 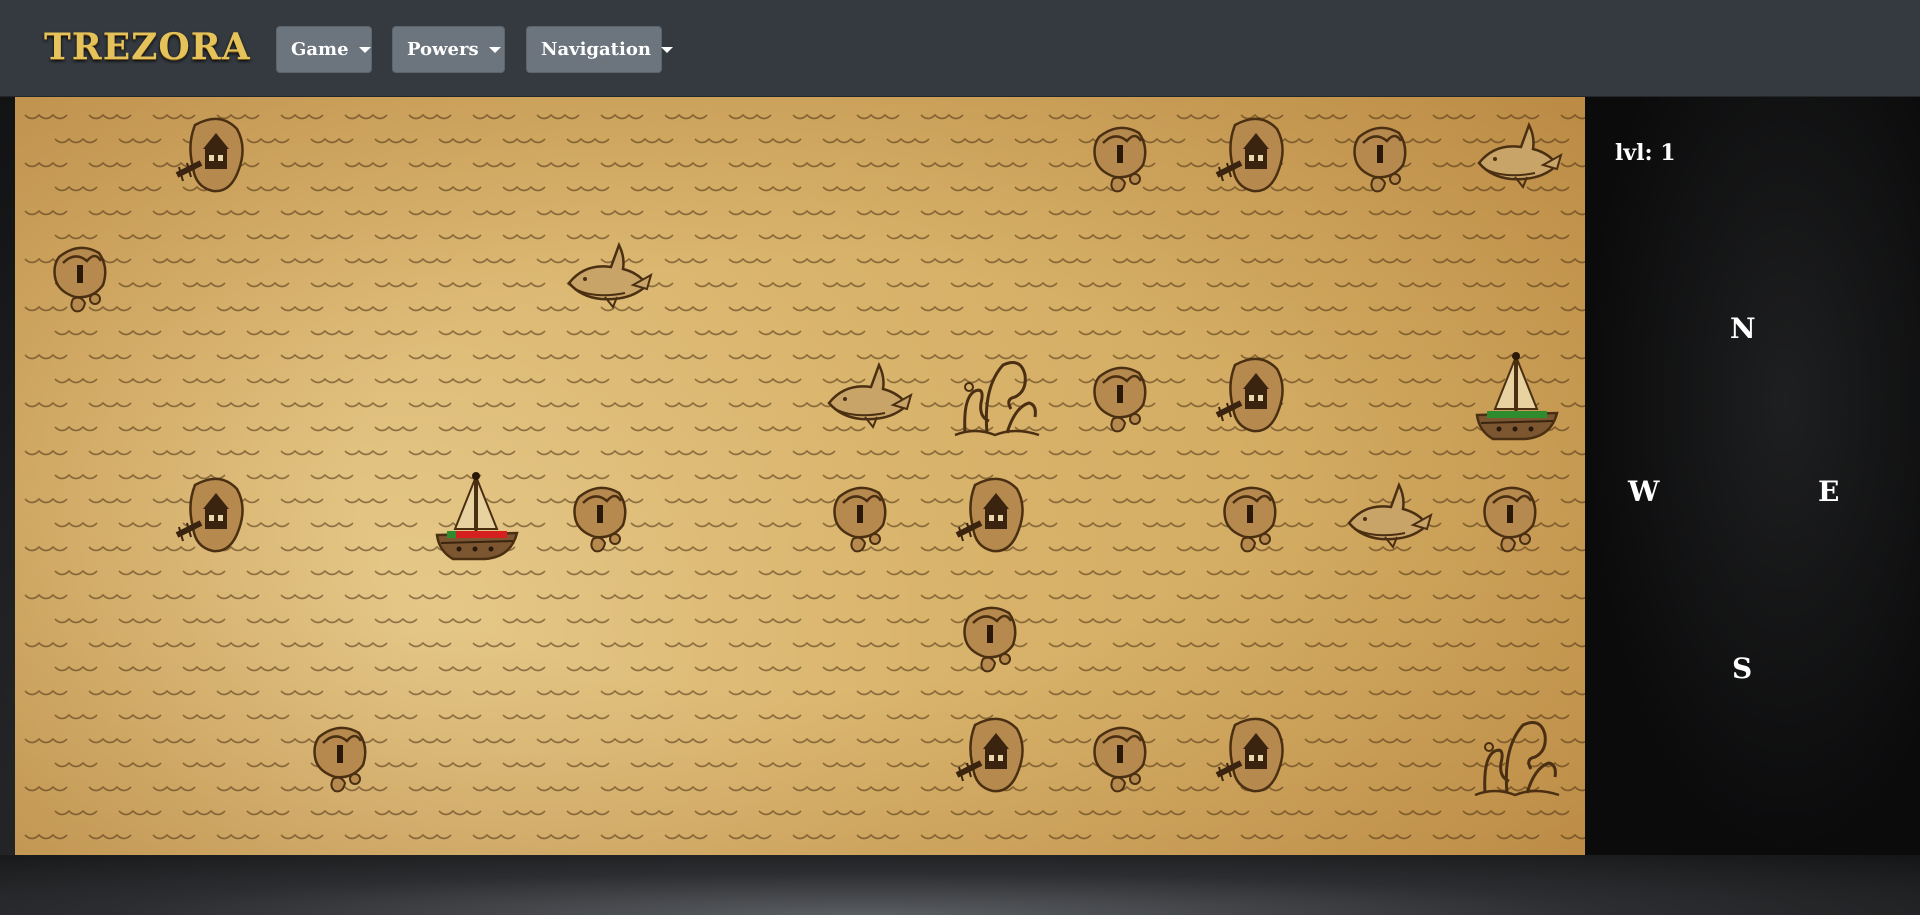 I want to click on compass-west-button: W, so click(x=1643, y=491).